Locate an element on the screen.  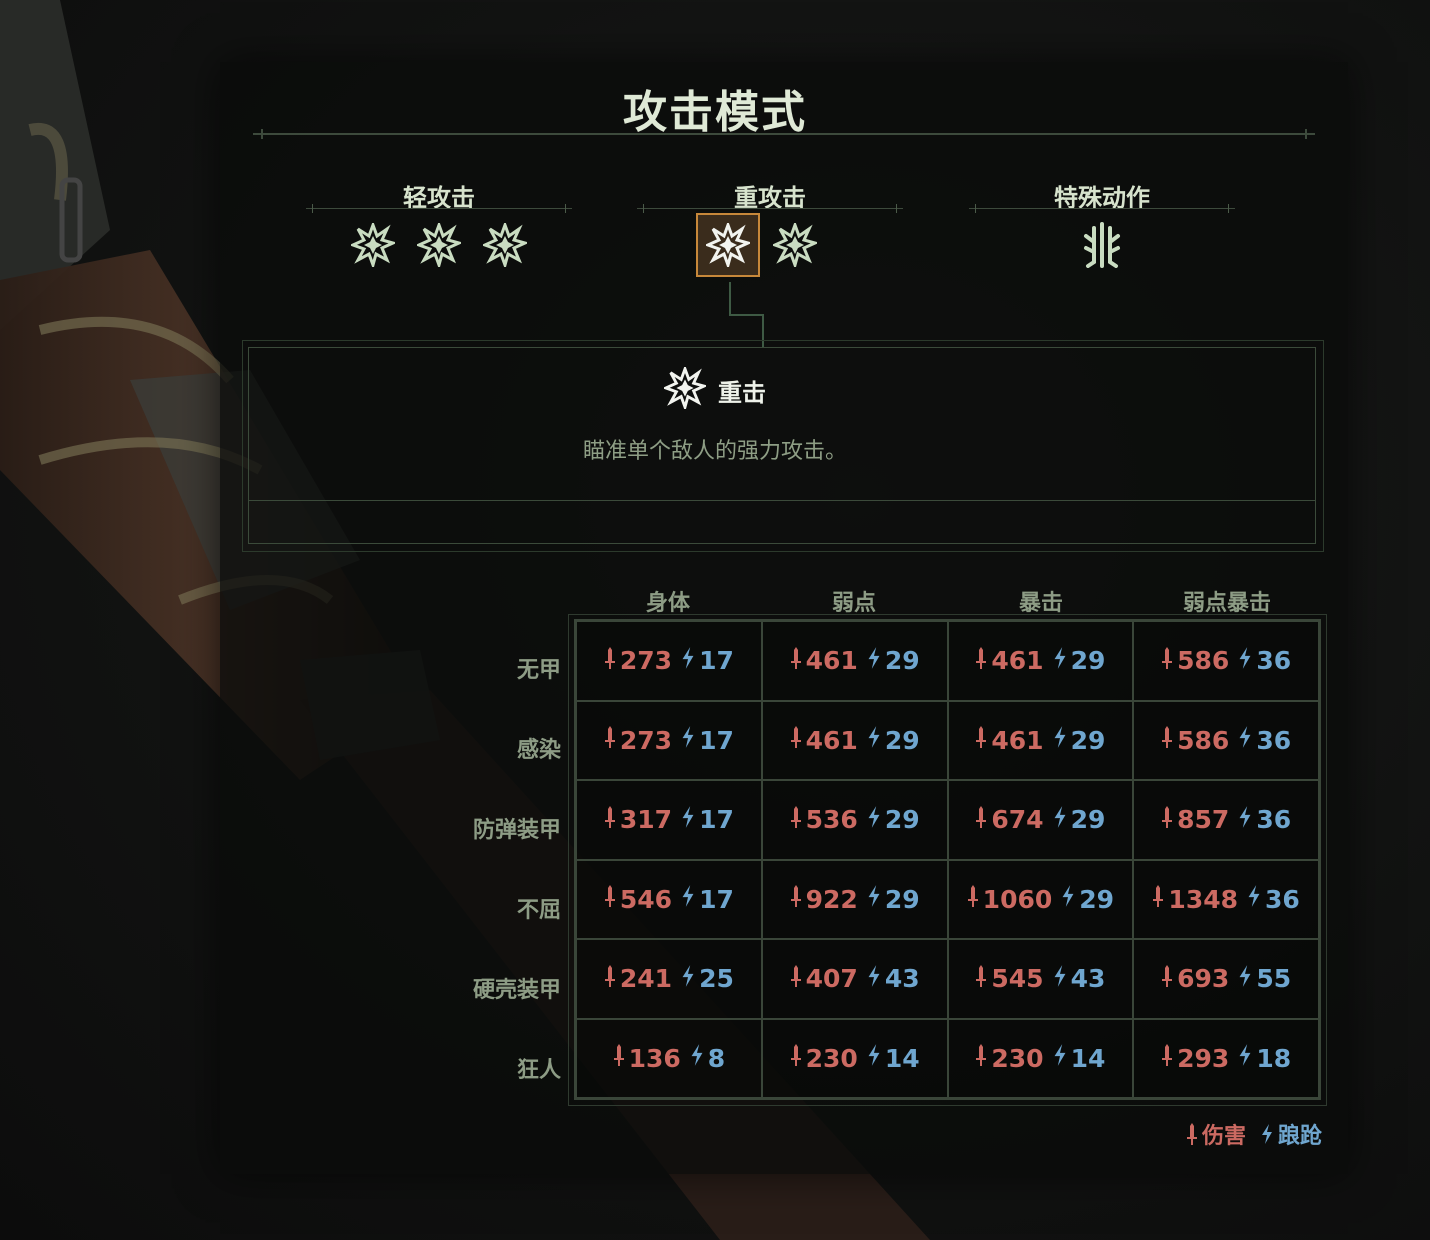
row-label-flak-armor: 防弹装甲 is located at coordinates (516, 830).